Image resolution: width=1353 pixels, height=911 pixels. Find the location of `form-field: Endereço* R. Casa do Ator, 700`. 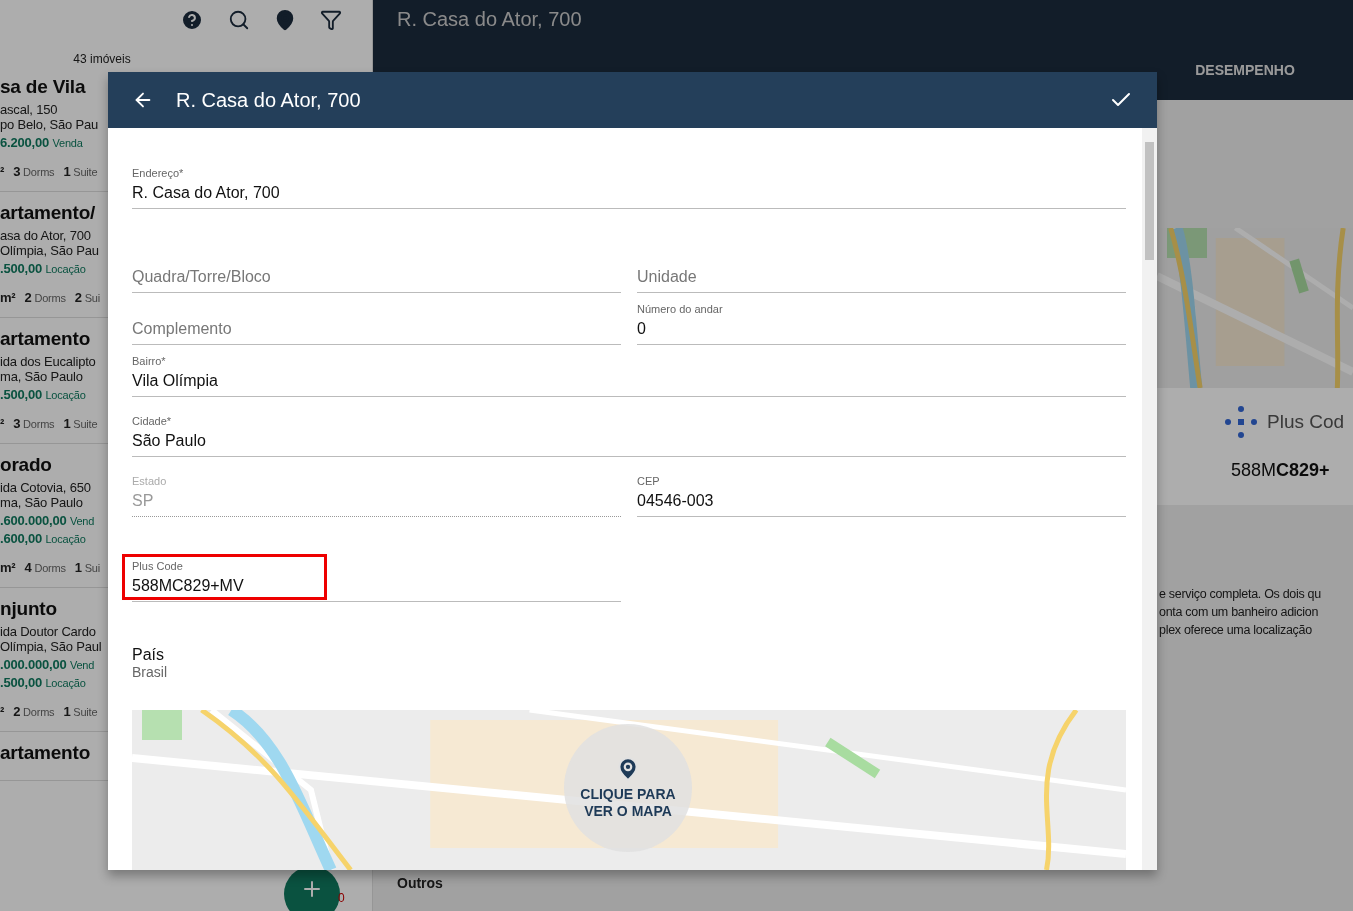

form-field: Endereço* R. Casa do Ator, 700 is located at coordinates (629, 187).